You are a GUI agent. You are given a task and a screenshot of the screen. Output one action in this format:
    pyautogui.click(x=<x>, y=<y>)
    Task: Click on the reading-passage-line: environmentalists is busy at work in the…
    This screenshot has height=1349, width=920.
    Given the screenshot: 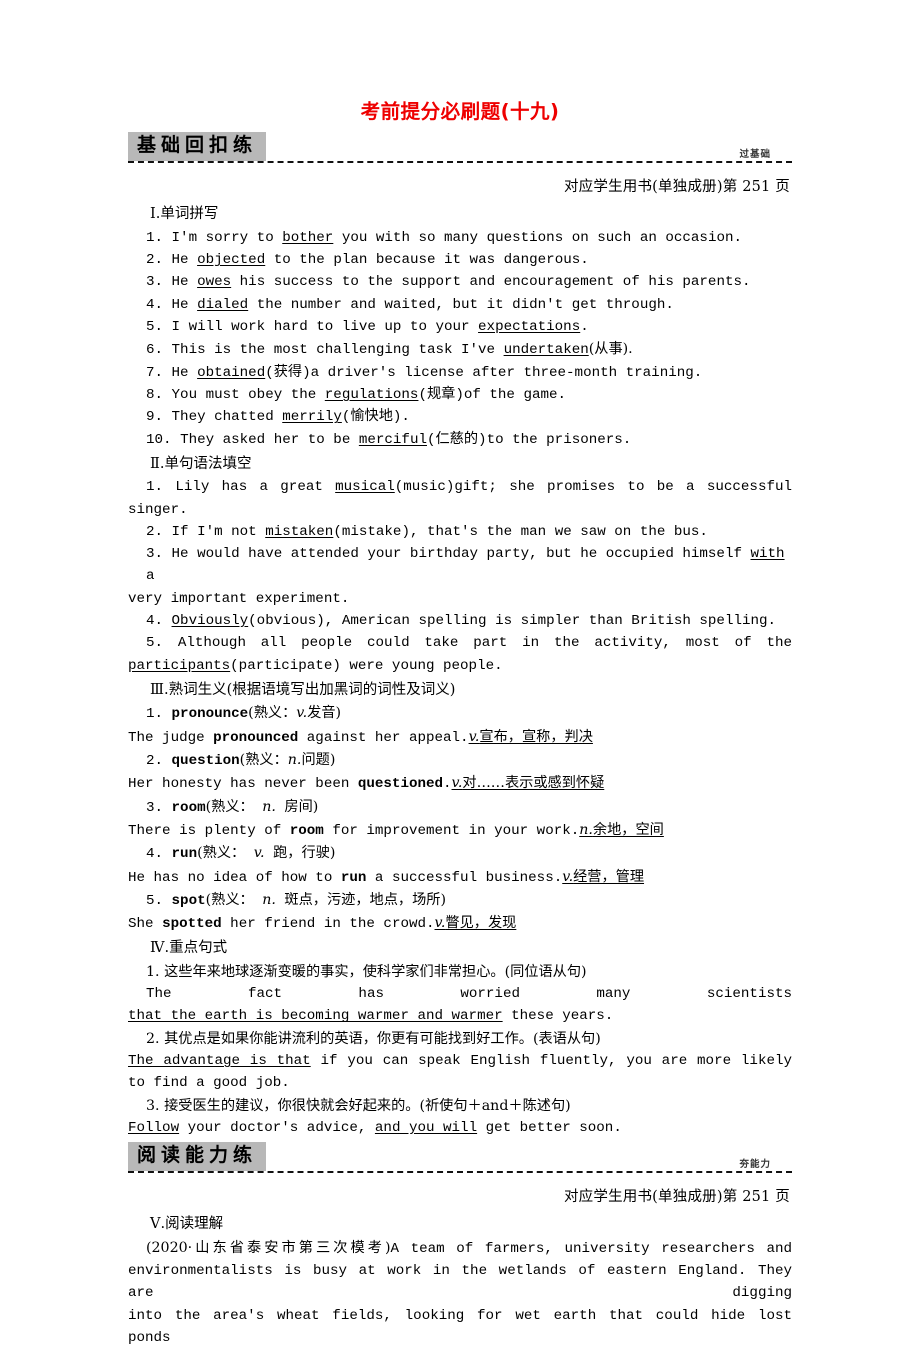 What is the action you would take?
    pyautogui.click(x=460, y=1282)
    